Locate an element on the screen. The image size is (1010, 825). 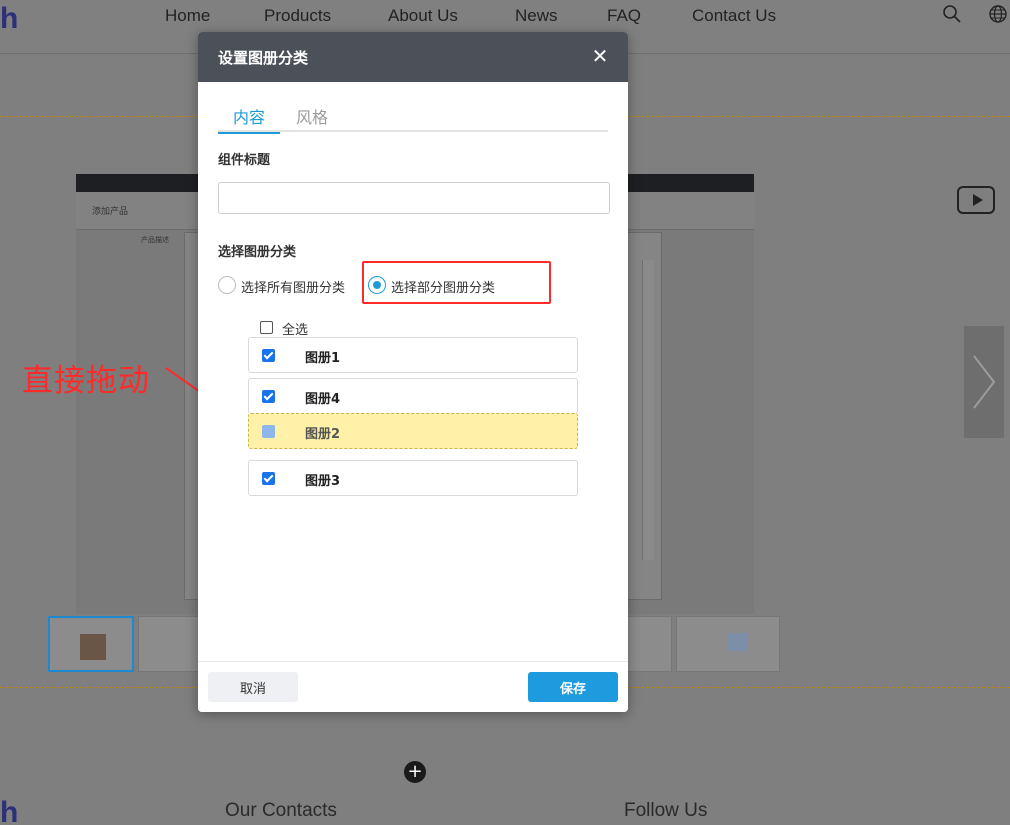
footer-follow-heading: Follow Us is located at coordinates (666, 810).